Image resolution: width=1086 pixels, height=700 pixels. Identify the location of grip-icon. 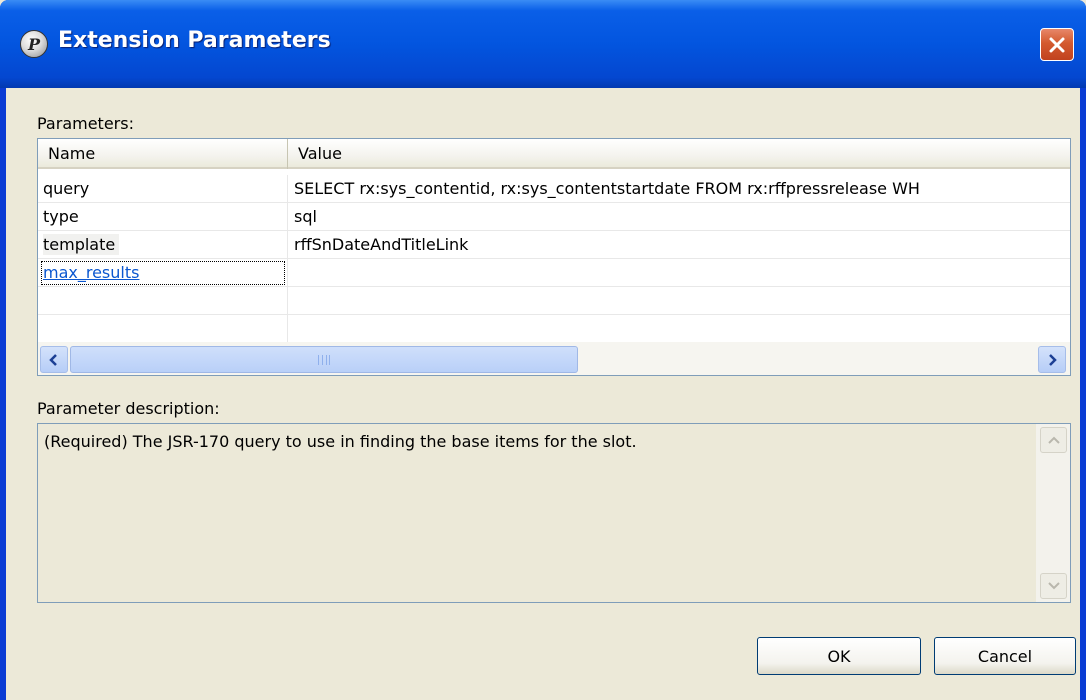
(324, 359).